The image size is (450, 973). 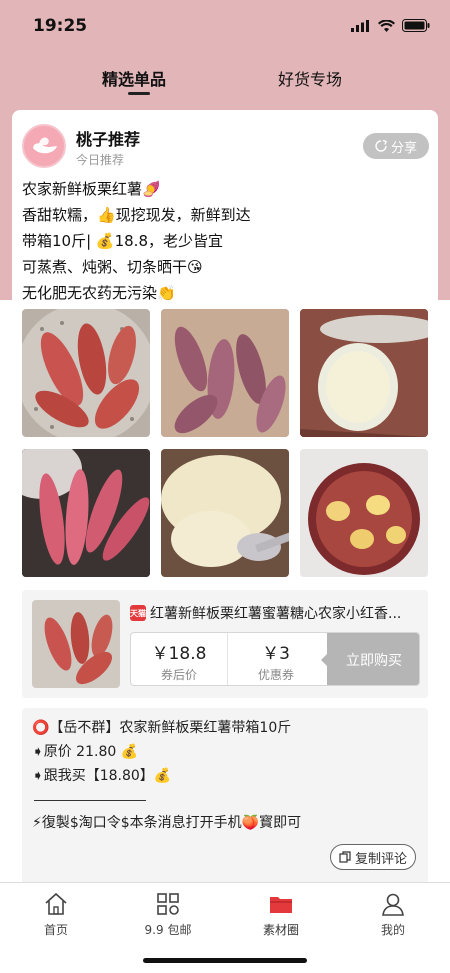 I want to click on post-line: 可蒸煮、炖粥、切条晒干😘, so click(x=112, y=267).